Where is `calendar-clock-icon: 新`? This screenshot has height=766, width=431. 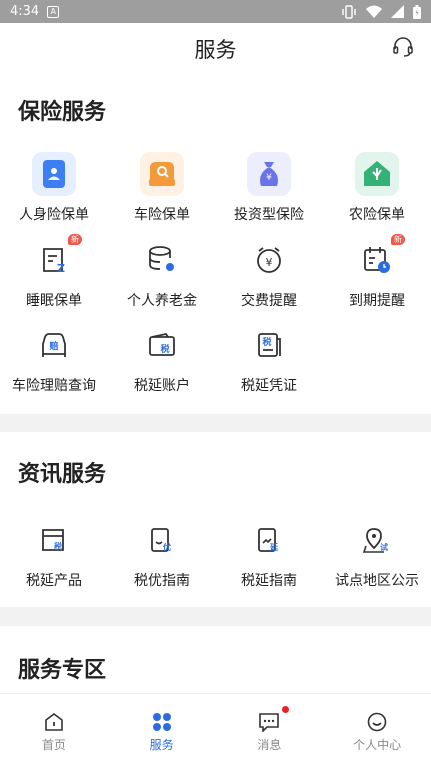 calendar-clock-icon: 新 is located at coordinates (380, 258).